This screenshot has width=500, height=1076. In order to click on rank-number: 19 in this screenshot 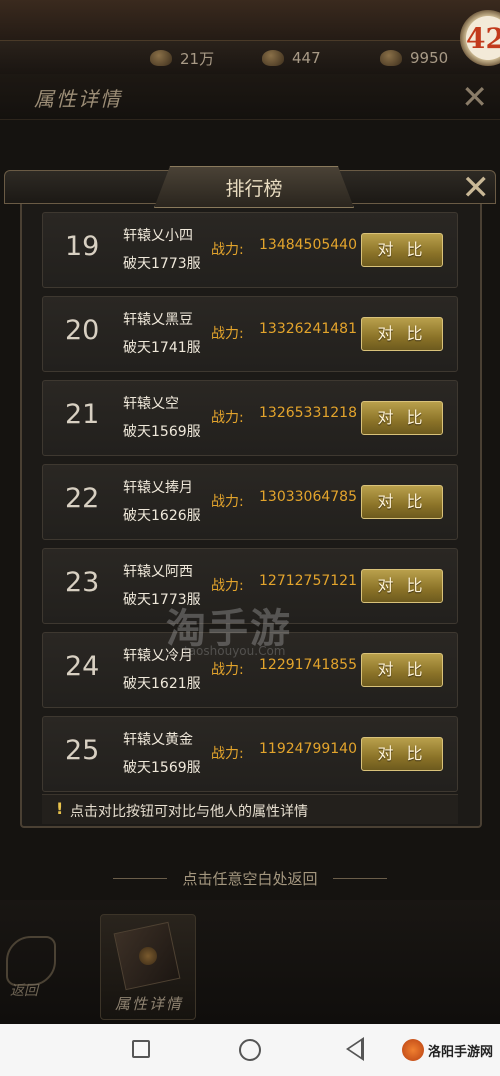, I will do `click(82, 246)`.